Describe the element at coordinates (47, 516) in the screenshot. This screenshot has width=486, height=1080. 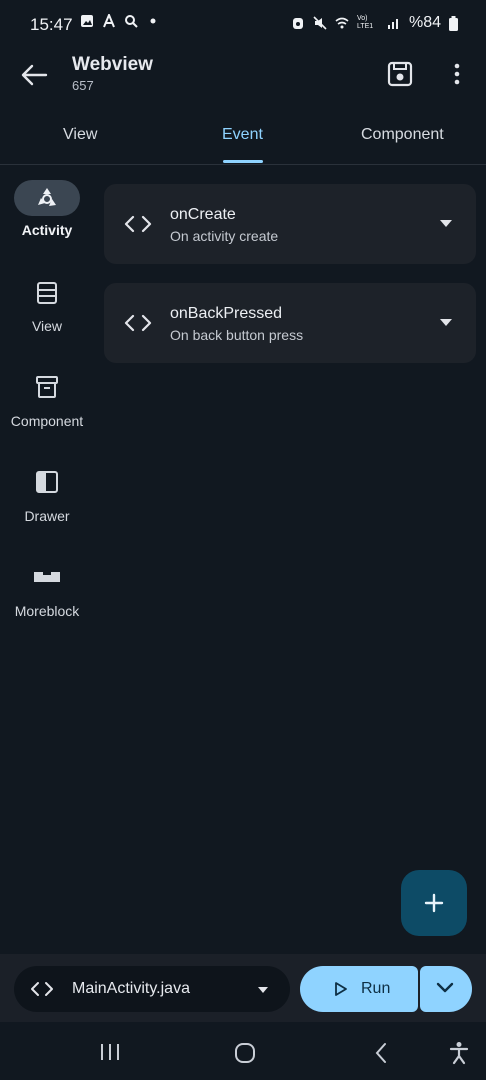
I see `rail-item-drawer: Drawer` at that location.